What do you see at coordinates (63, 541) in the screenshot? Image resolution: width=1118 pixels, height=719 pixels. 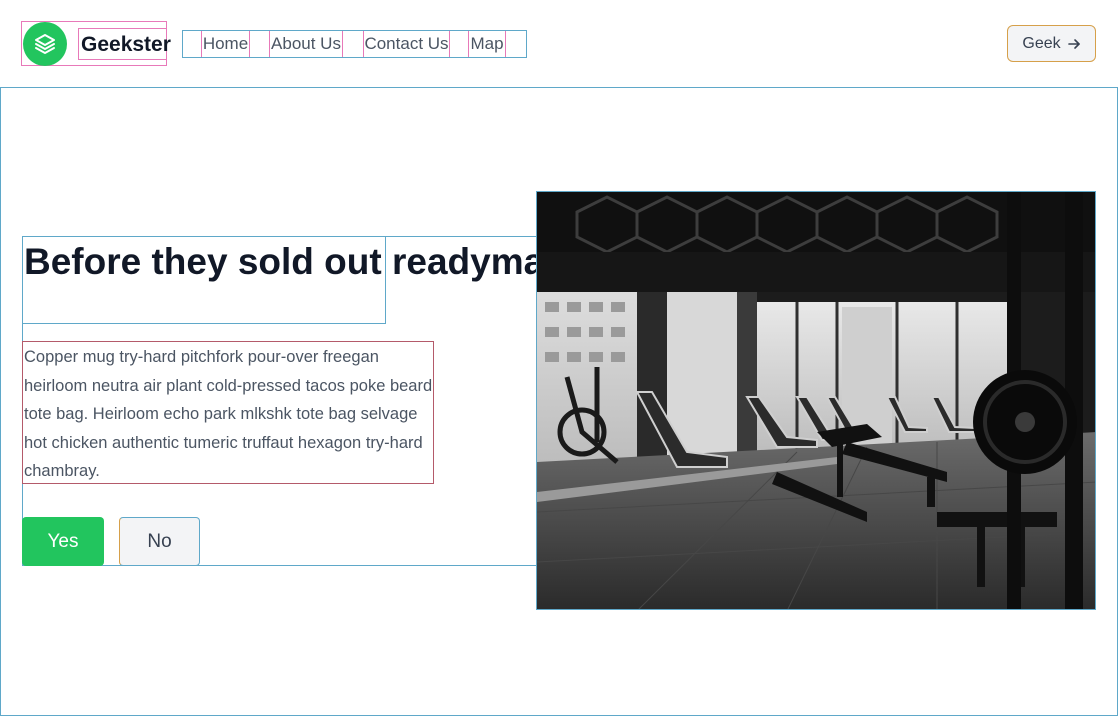 I see `yes-button: Yes` at bounding box center [63, 541].